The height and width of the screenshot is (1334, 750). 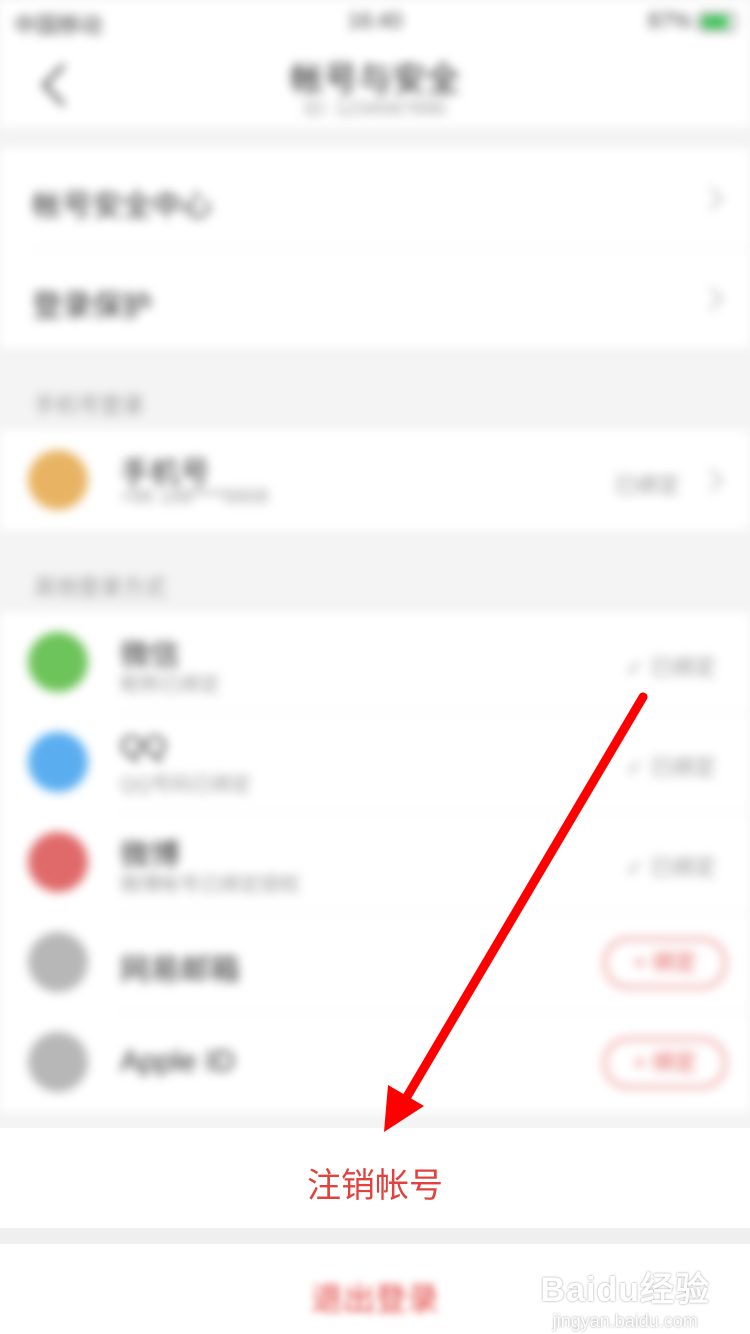 What do you see at coordinates (375, 1186) in the screenshot?
I see `deactivate-account-label: 注销帐号` at bounding box center [375, 1186].